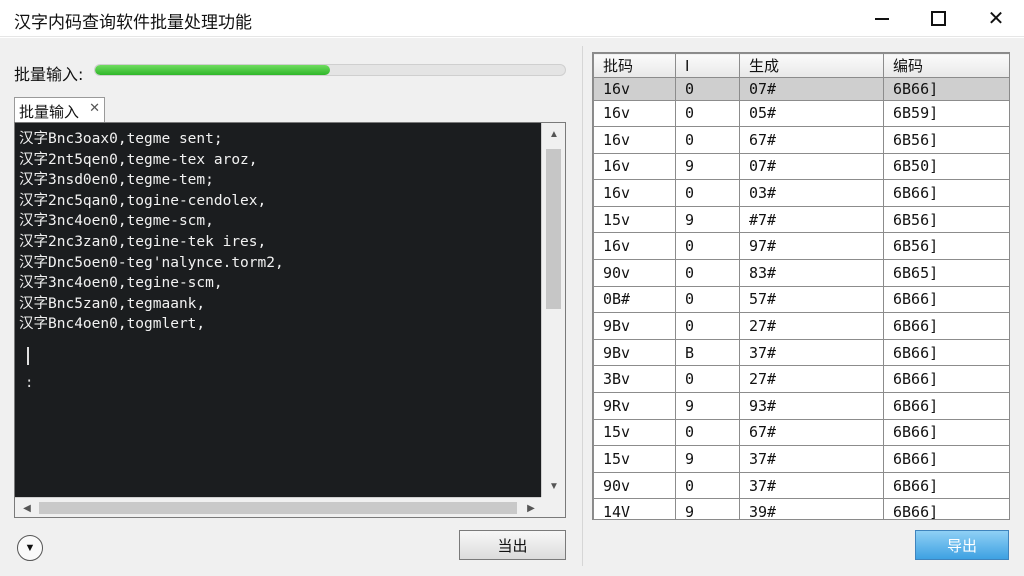 This screenshot has width=1024, height=576. Describe the element at coordinates (801, 166) in the screenshot. I see `table-row: 16v 9 07# 6B50]` at that location.